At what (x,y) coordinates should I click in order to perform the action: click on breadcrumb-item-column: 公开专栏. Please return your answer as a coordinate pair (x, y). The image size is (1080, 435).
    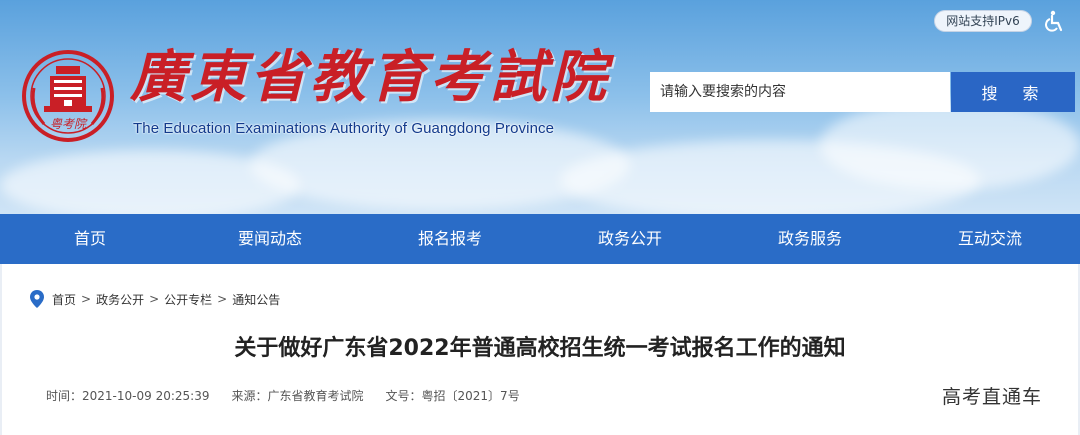
    Looking at the image, I should click on (188, 299).